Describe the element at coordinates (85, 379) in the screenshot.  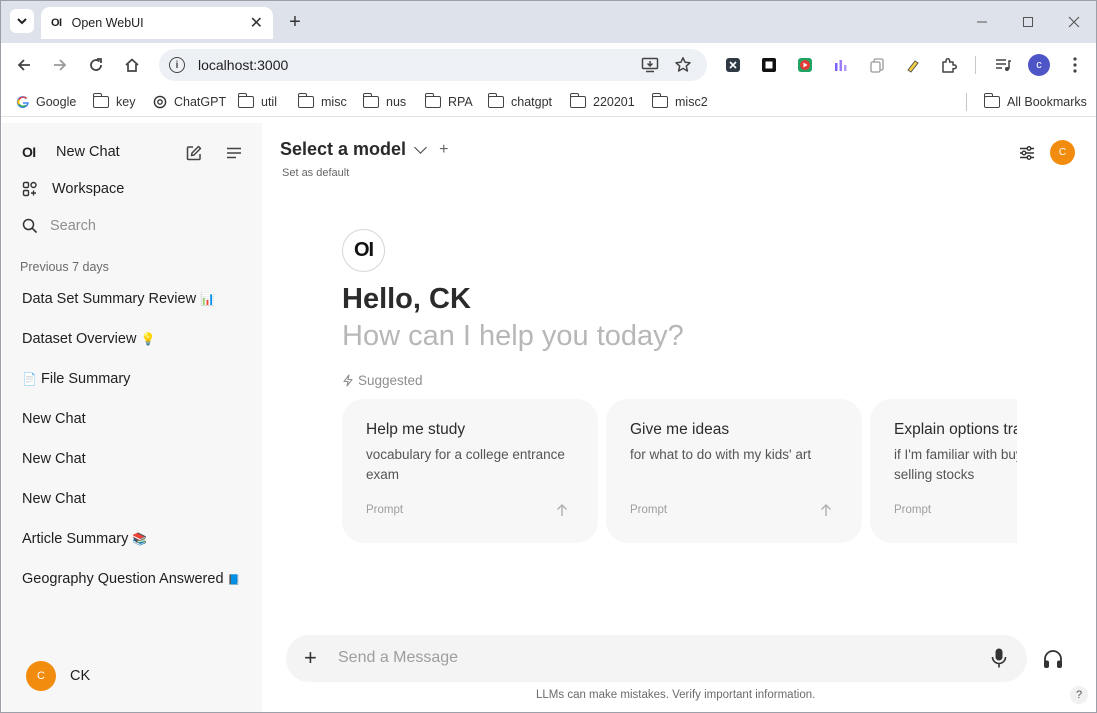
I see `chat-title: File Summary` at that location.